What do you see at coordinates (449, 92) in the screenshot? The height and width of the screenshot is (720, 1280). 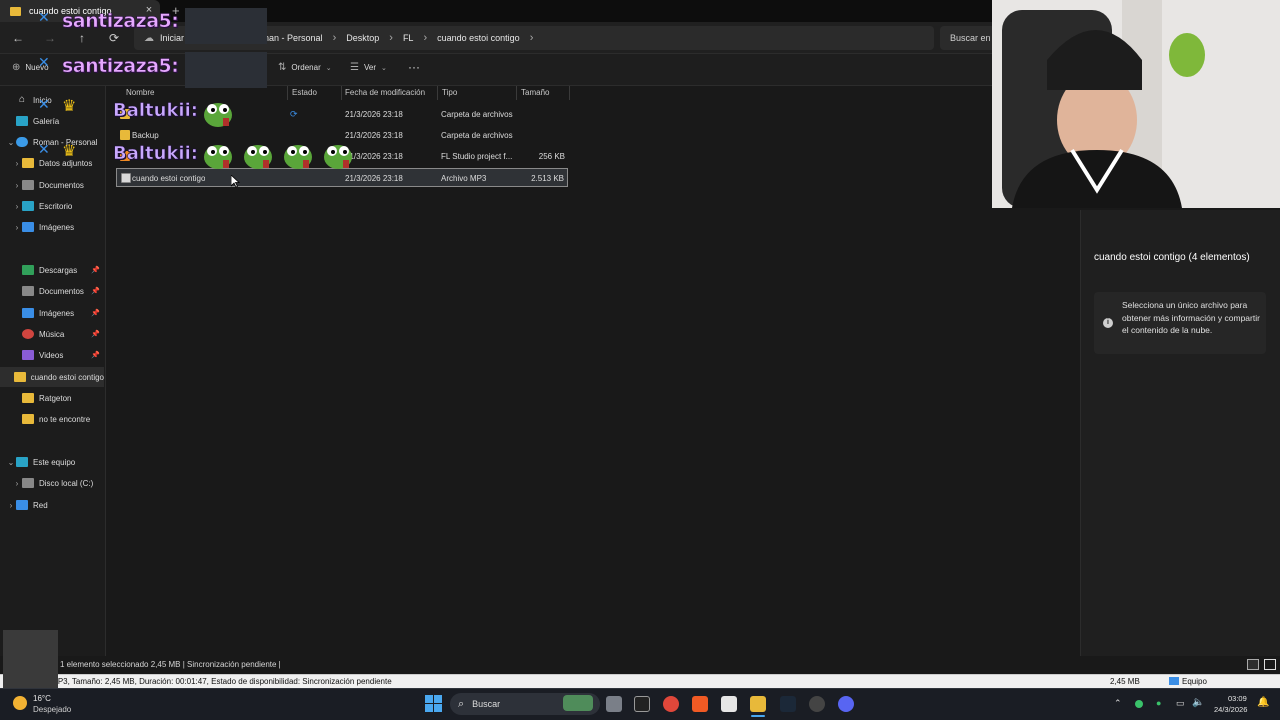 I see `column-header-type: Tipo` at bounding box center [449, 92].